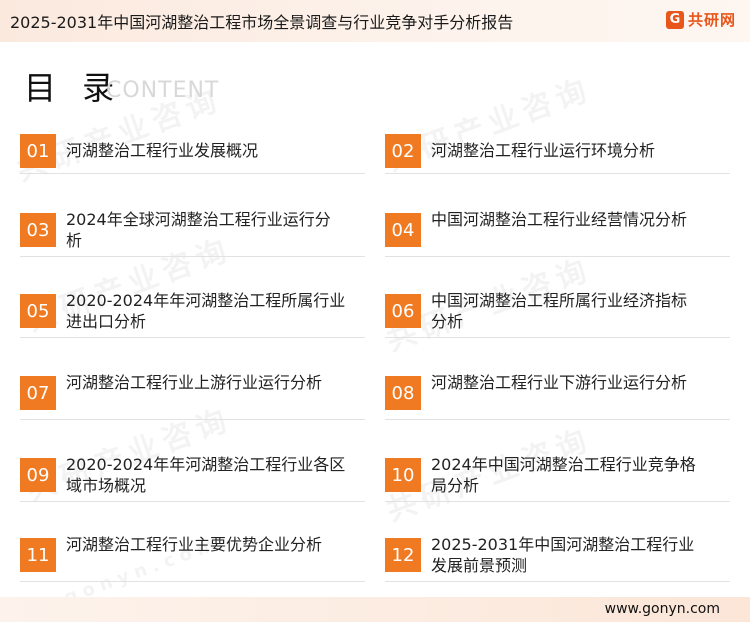 The width and height of the screenshot is (750, 622). Describe the element at coordinates (557, 231) in the screenshot. I see `toc-item: 04 中国河湖整治工程行业经营情况分析` at that location.